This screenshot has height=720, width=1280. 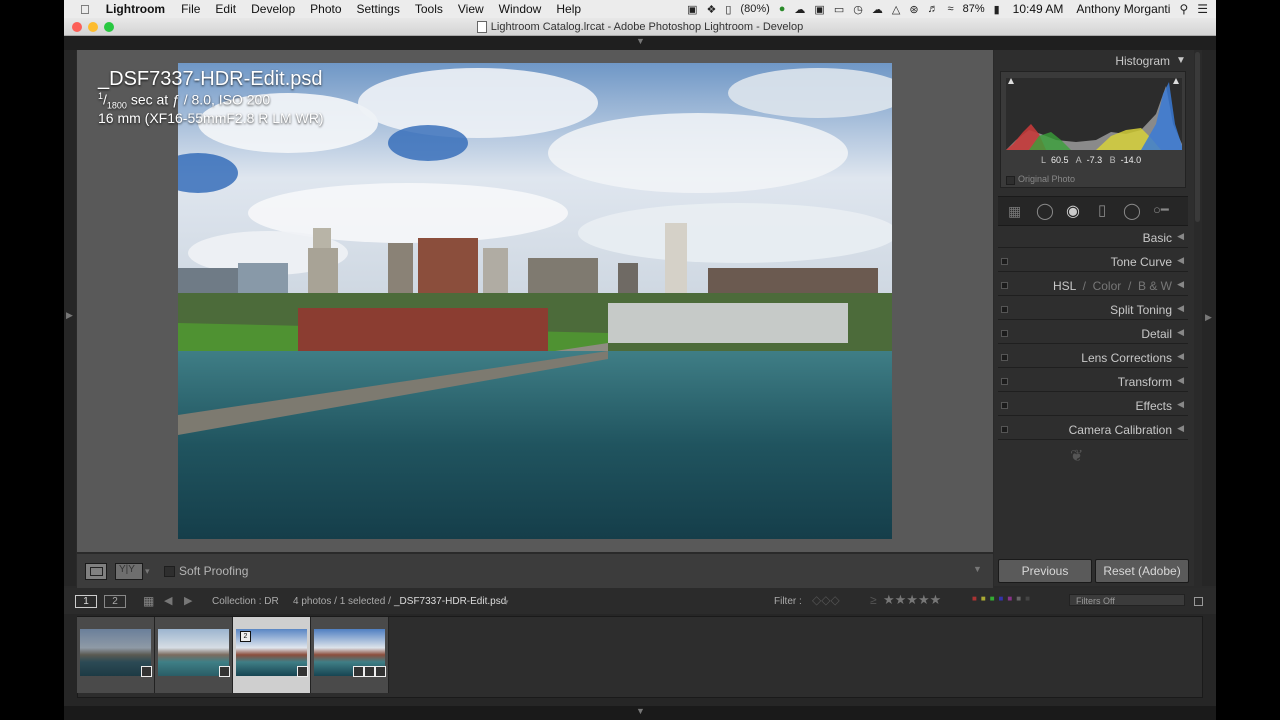 What do you see at coordinates (1093, 261) in the screenshot?
I see `section-tone-curve: Tone Curve ◀` at bounding box center [1093, 261].